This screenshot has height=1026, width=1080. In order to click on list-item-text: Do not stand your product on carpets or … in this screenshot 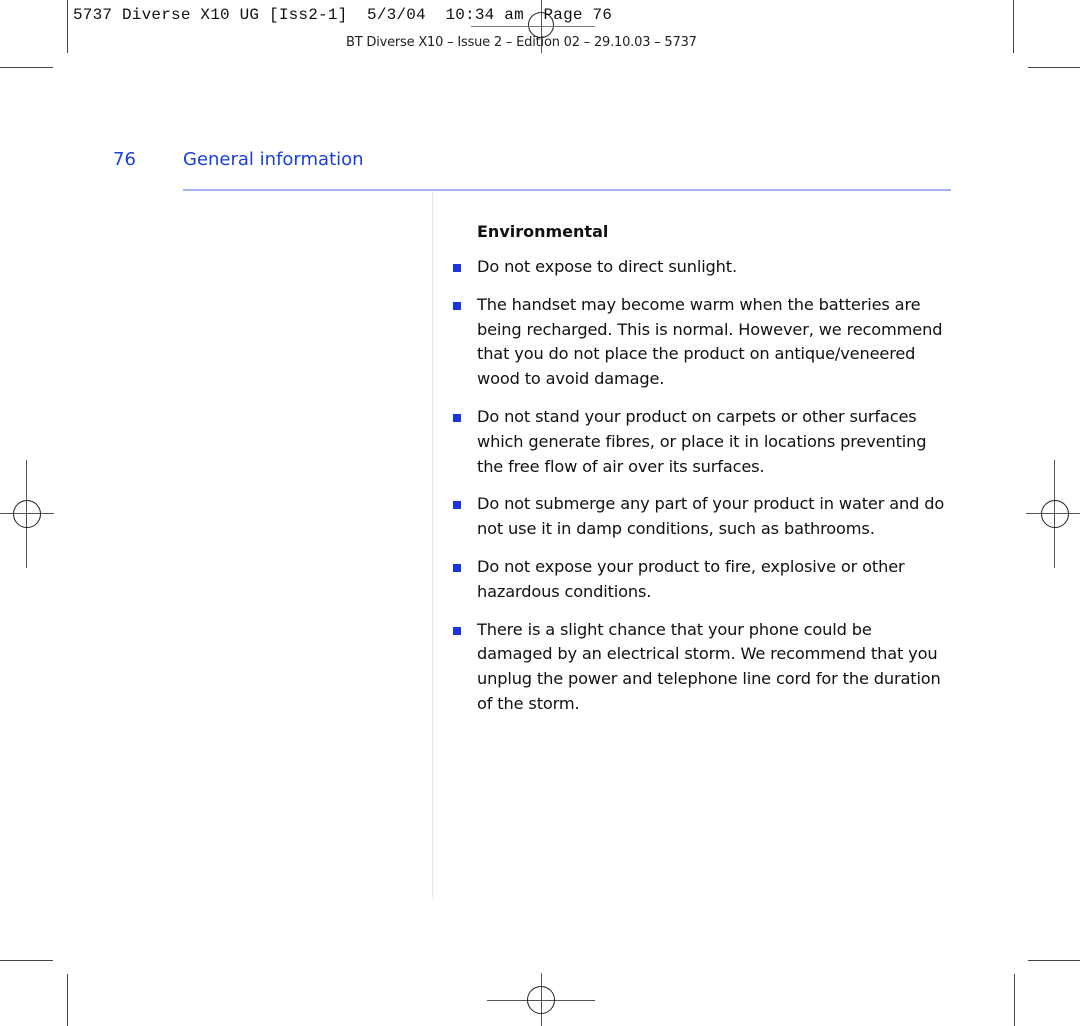, I will do `click(702, 441)`.